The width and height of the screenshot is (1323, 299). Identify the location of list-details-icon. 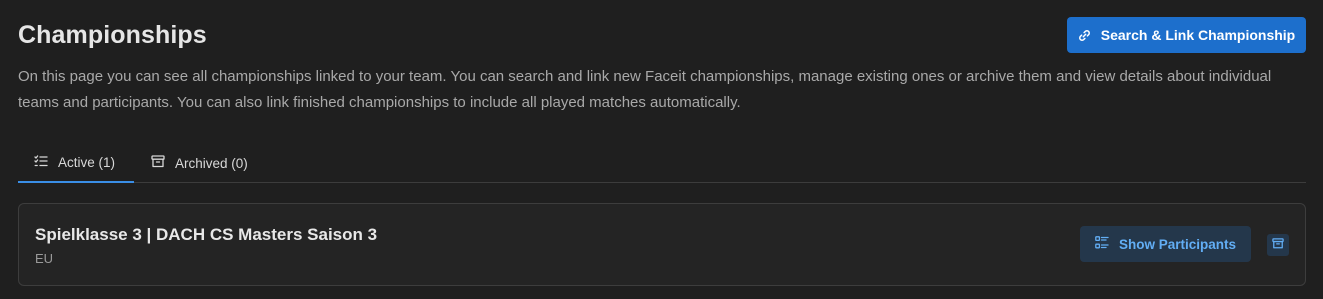
(1102, 244).